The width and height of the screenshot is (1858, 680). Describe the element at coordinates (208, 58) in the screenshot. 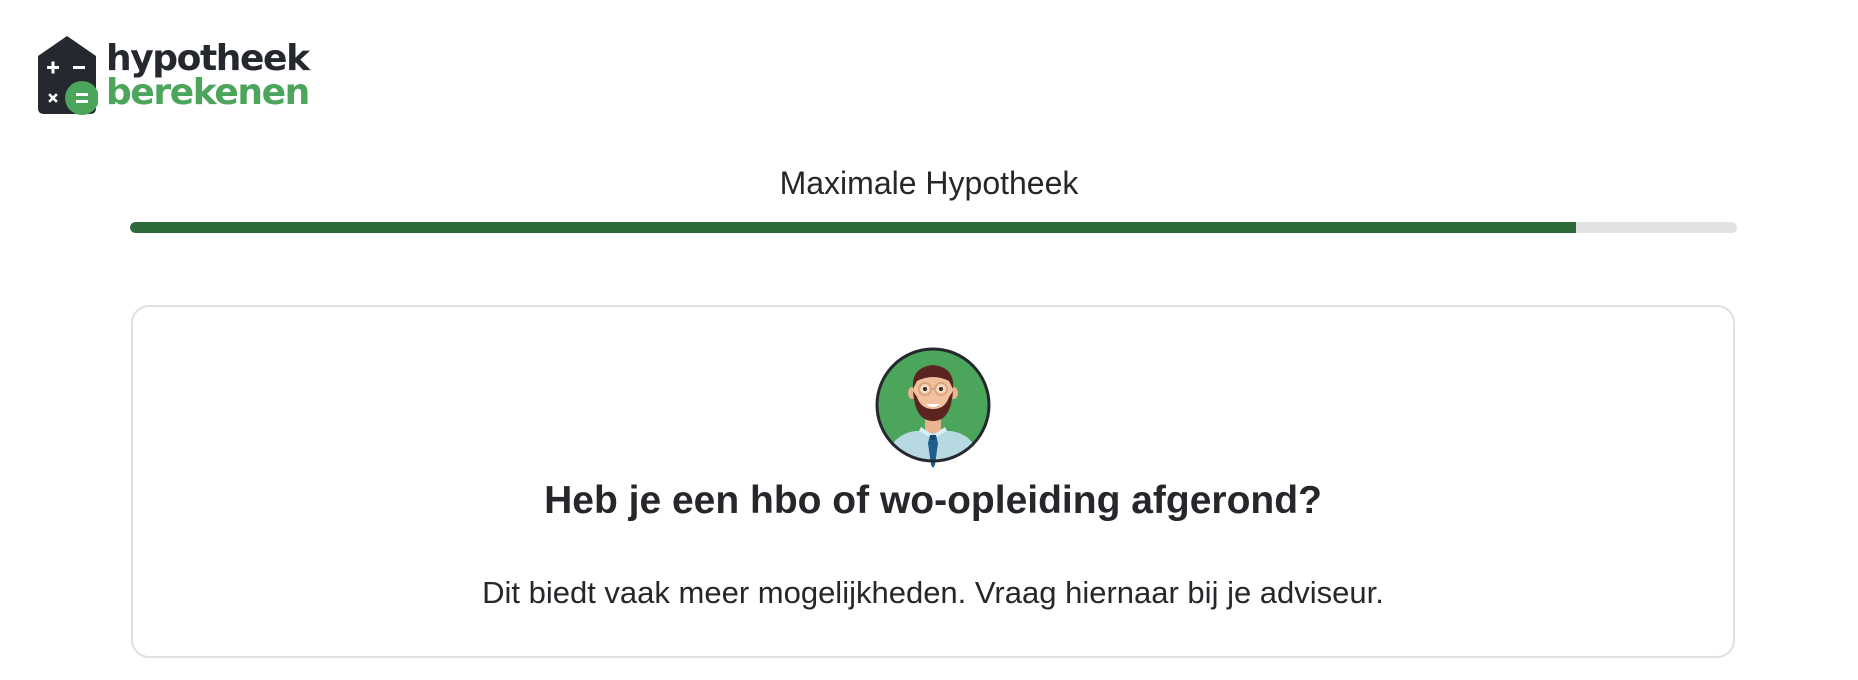

I see `logo-text-line1: hypotheek` at that location.